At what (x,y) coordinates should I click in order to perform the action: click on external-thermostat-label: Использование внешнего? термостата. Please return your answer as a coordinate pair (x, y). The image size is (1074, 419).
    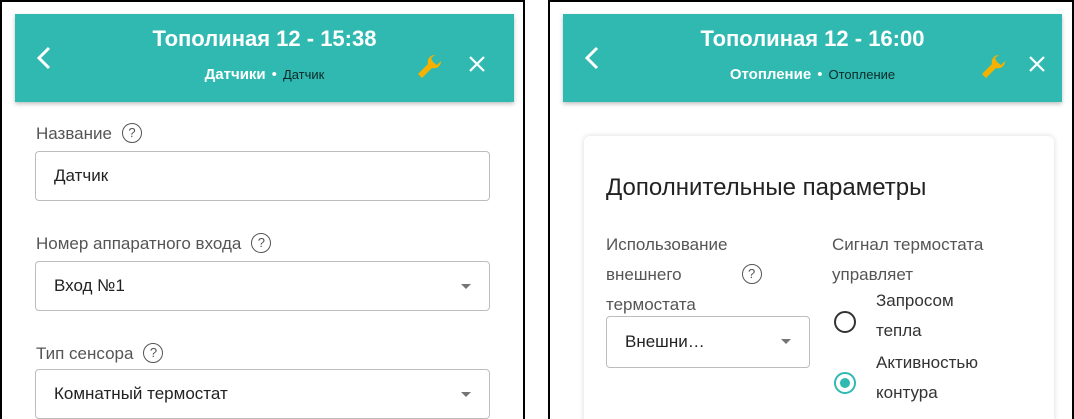
    Looking at the image, I should click on (684, 275).